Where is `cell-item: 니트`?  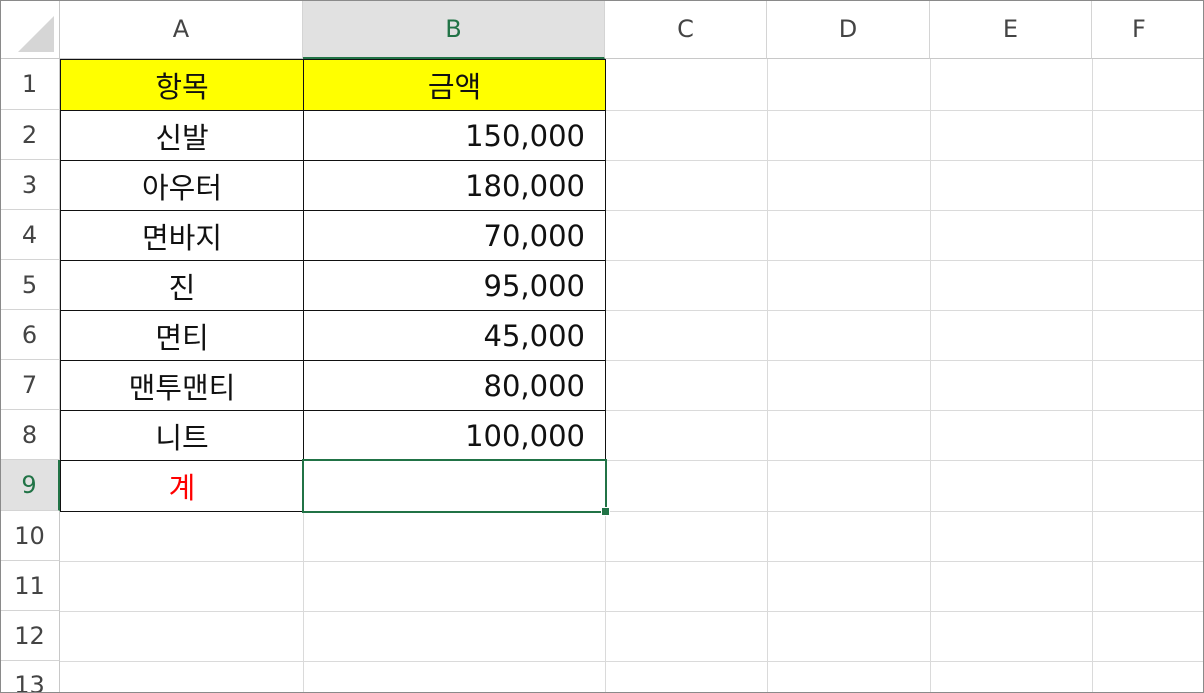 cell-item: 니트 is located at coordinates (182, 435).